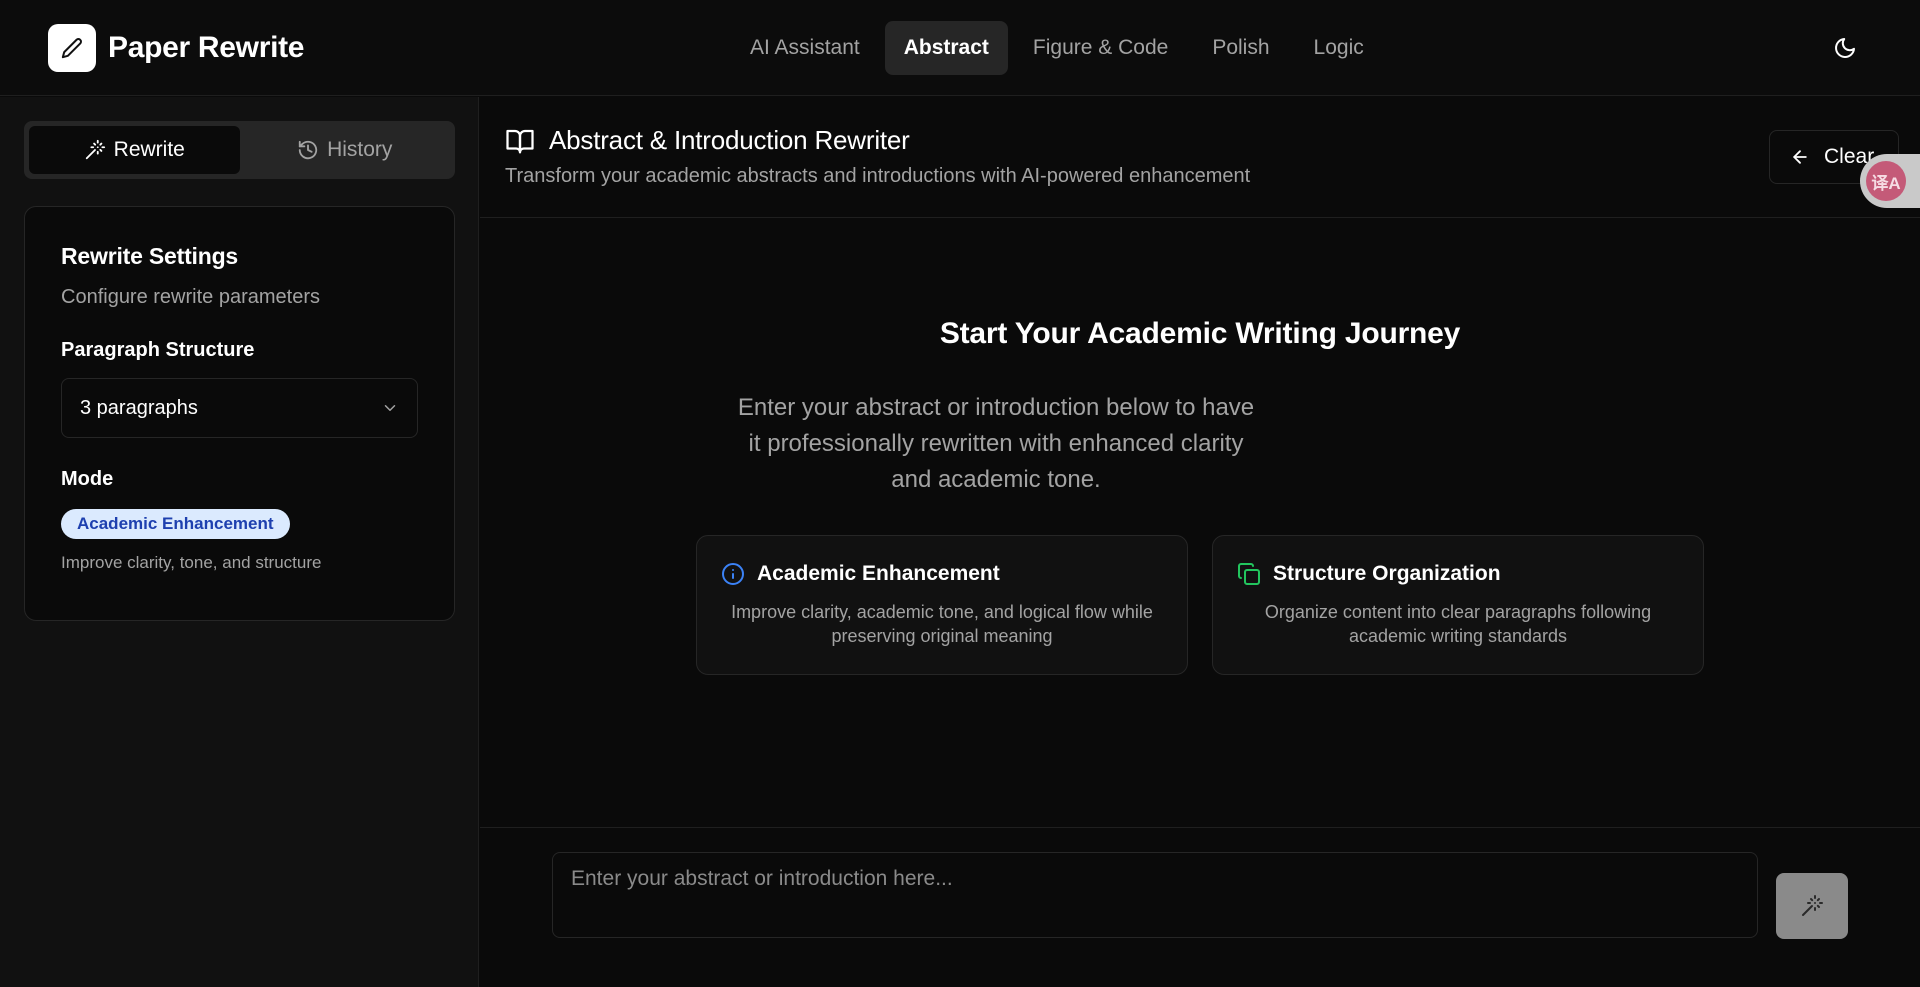 The width and height of the screenshot is (1920, 987). What do you see at coordinates (390, 408) in the screenshot?
I see `chevron-down-icon` at bounding box center [390, 408].